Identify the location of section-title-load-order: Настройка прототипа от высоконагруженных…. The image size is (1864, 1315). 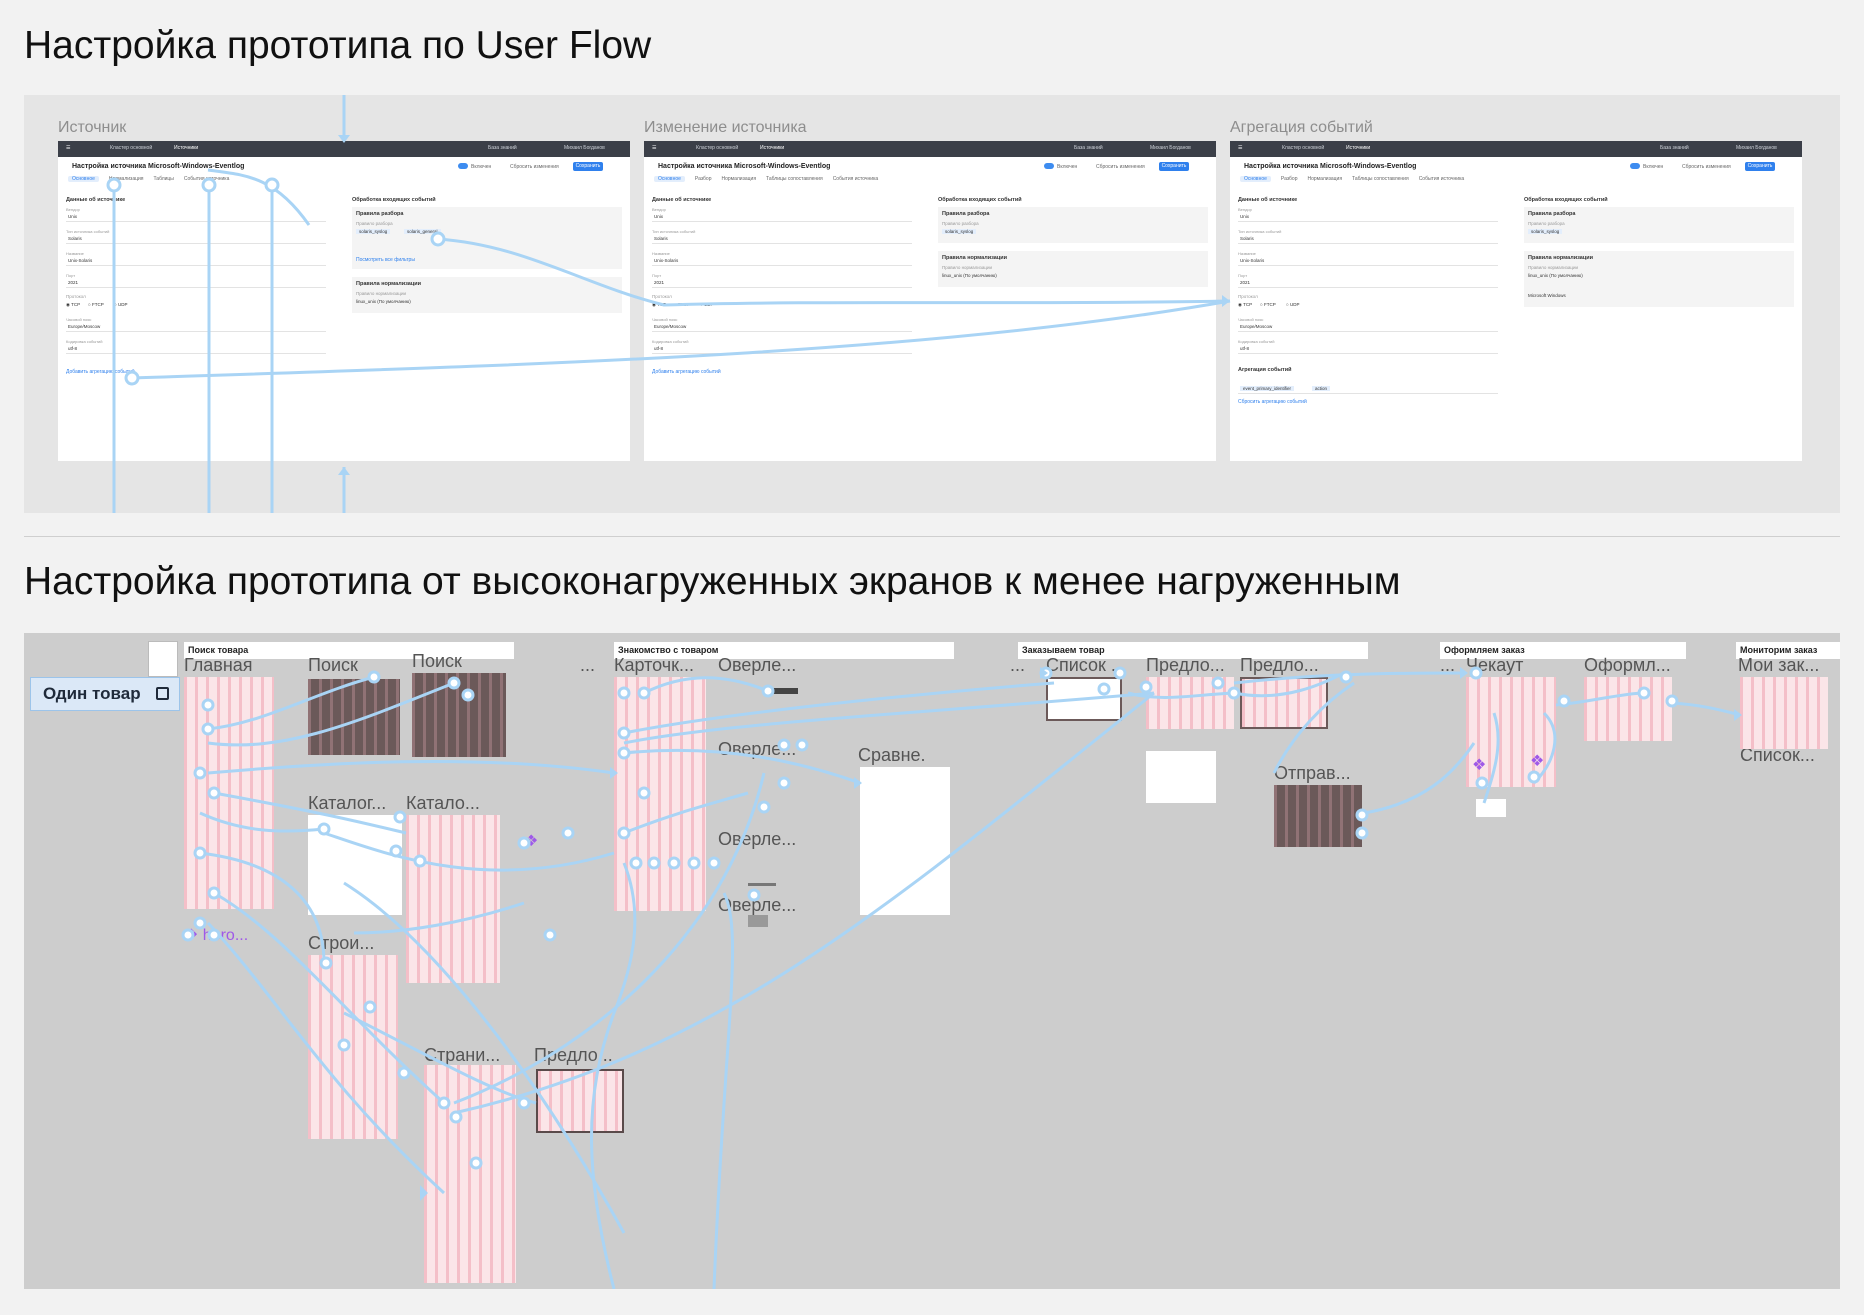
(712, 581).